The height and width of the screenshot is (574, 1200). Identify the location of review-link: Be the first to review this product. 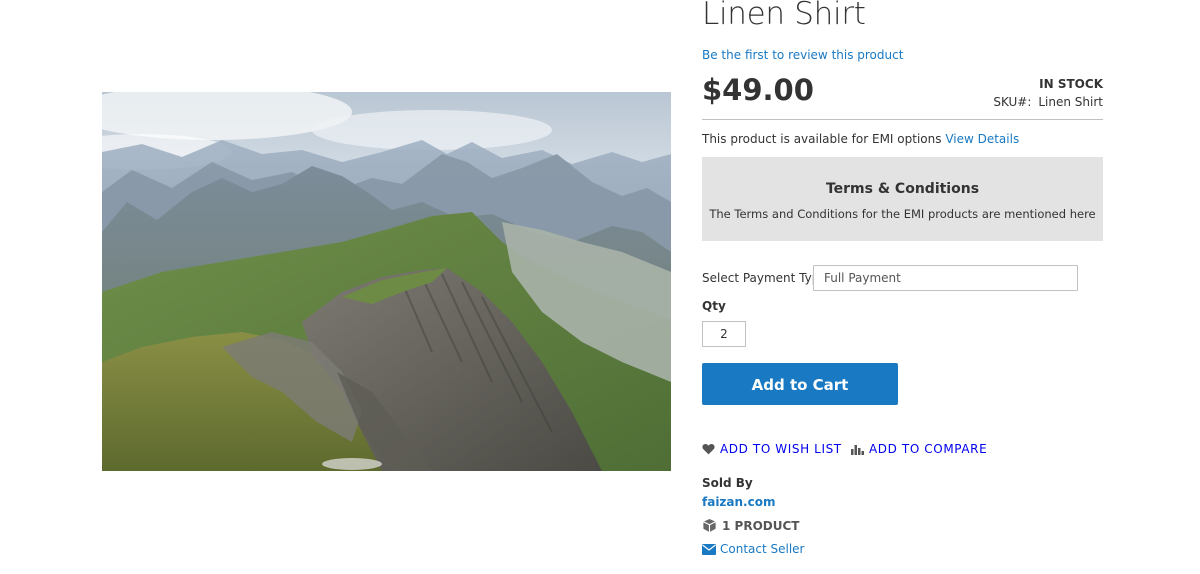
(802, 55).